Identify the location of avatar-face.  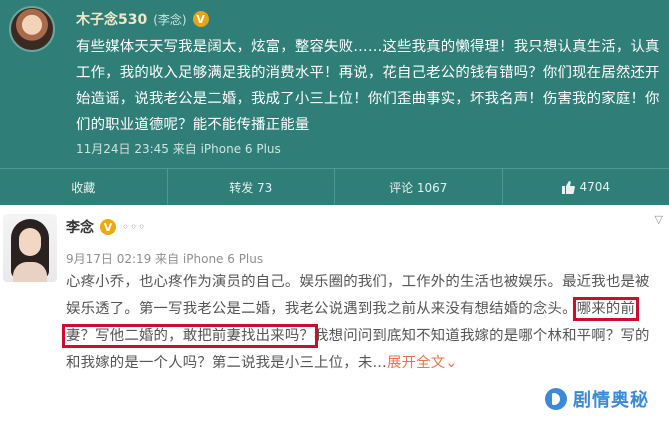
(30, 242).